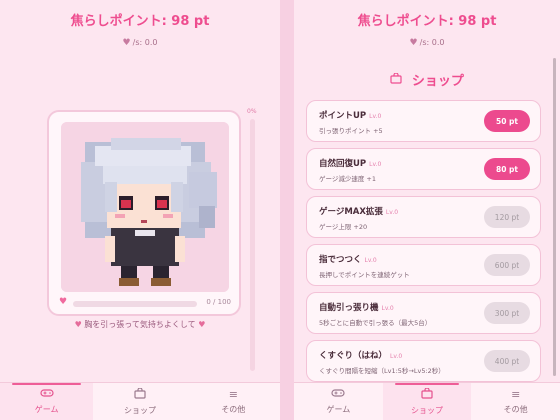 Image resolution: width=560 pixels, height=420 pixels. I want to click on item-desc: ゲージ上限 +20, so click(343, 227).